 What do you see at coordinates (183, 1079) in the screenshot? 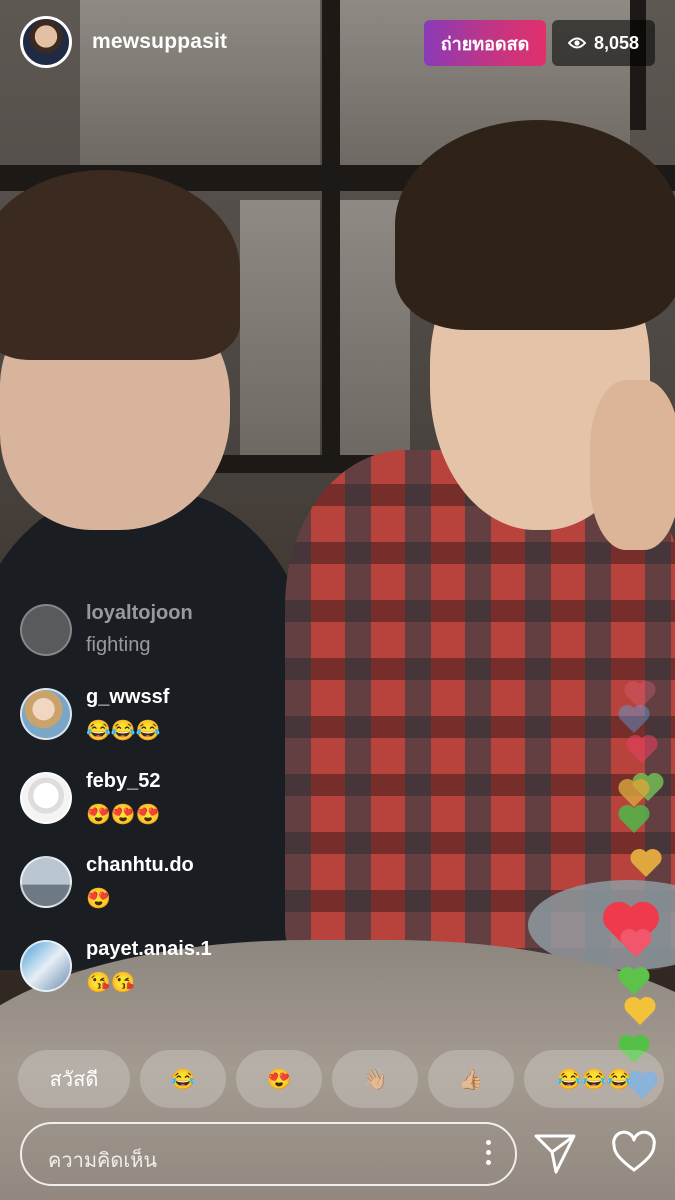
I see `quick-reply-chip: 😂` at bounding box center [183, 1079].